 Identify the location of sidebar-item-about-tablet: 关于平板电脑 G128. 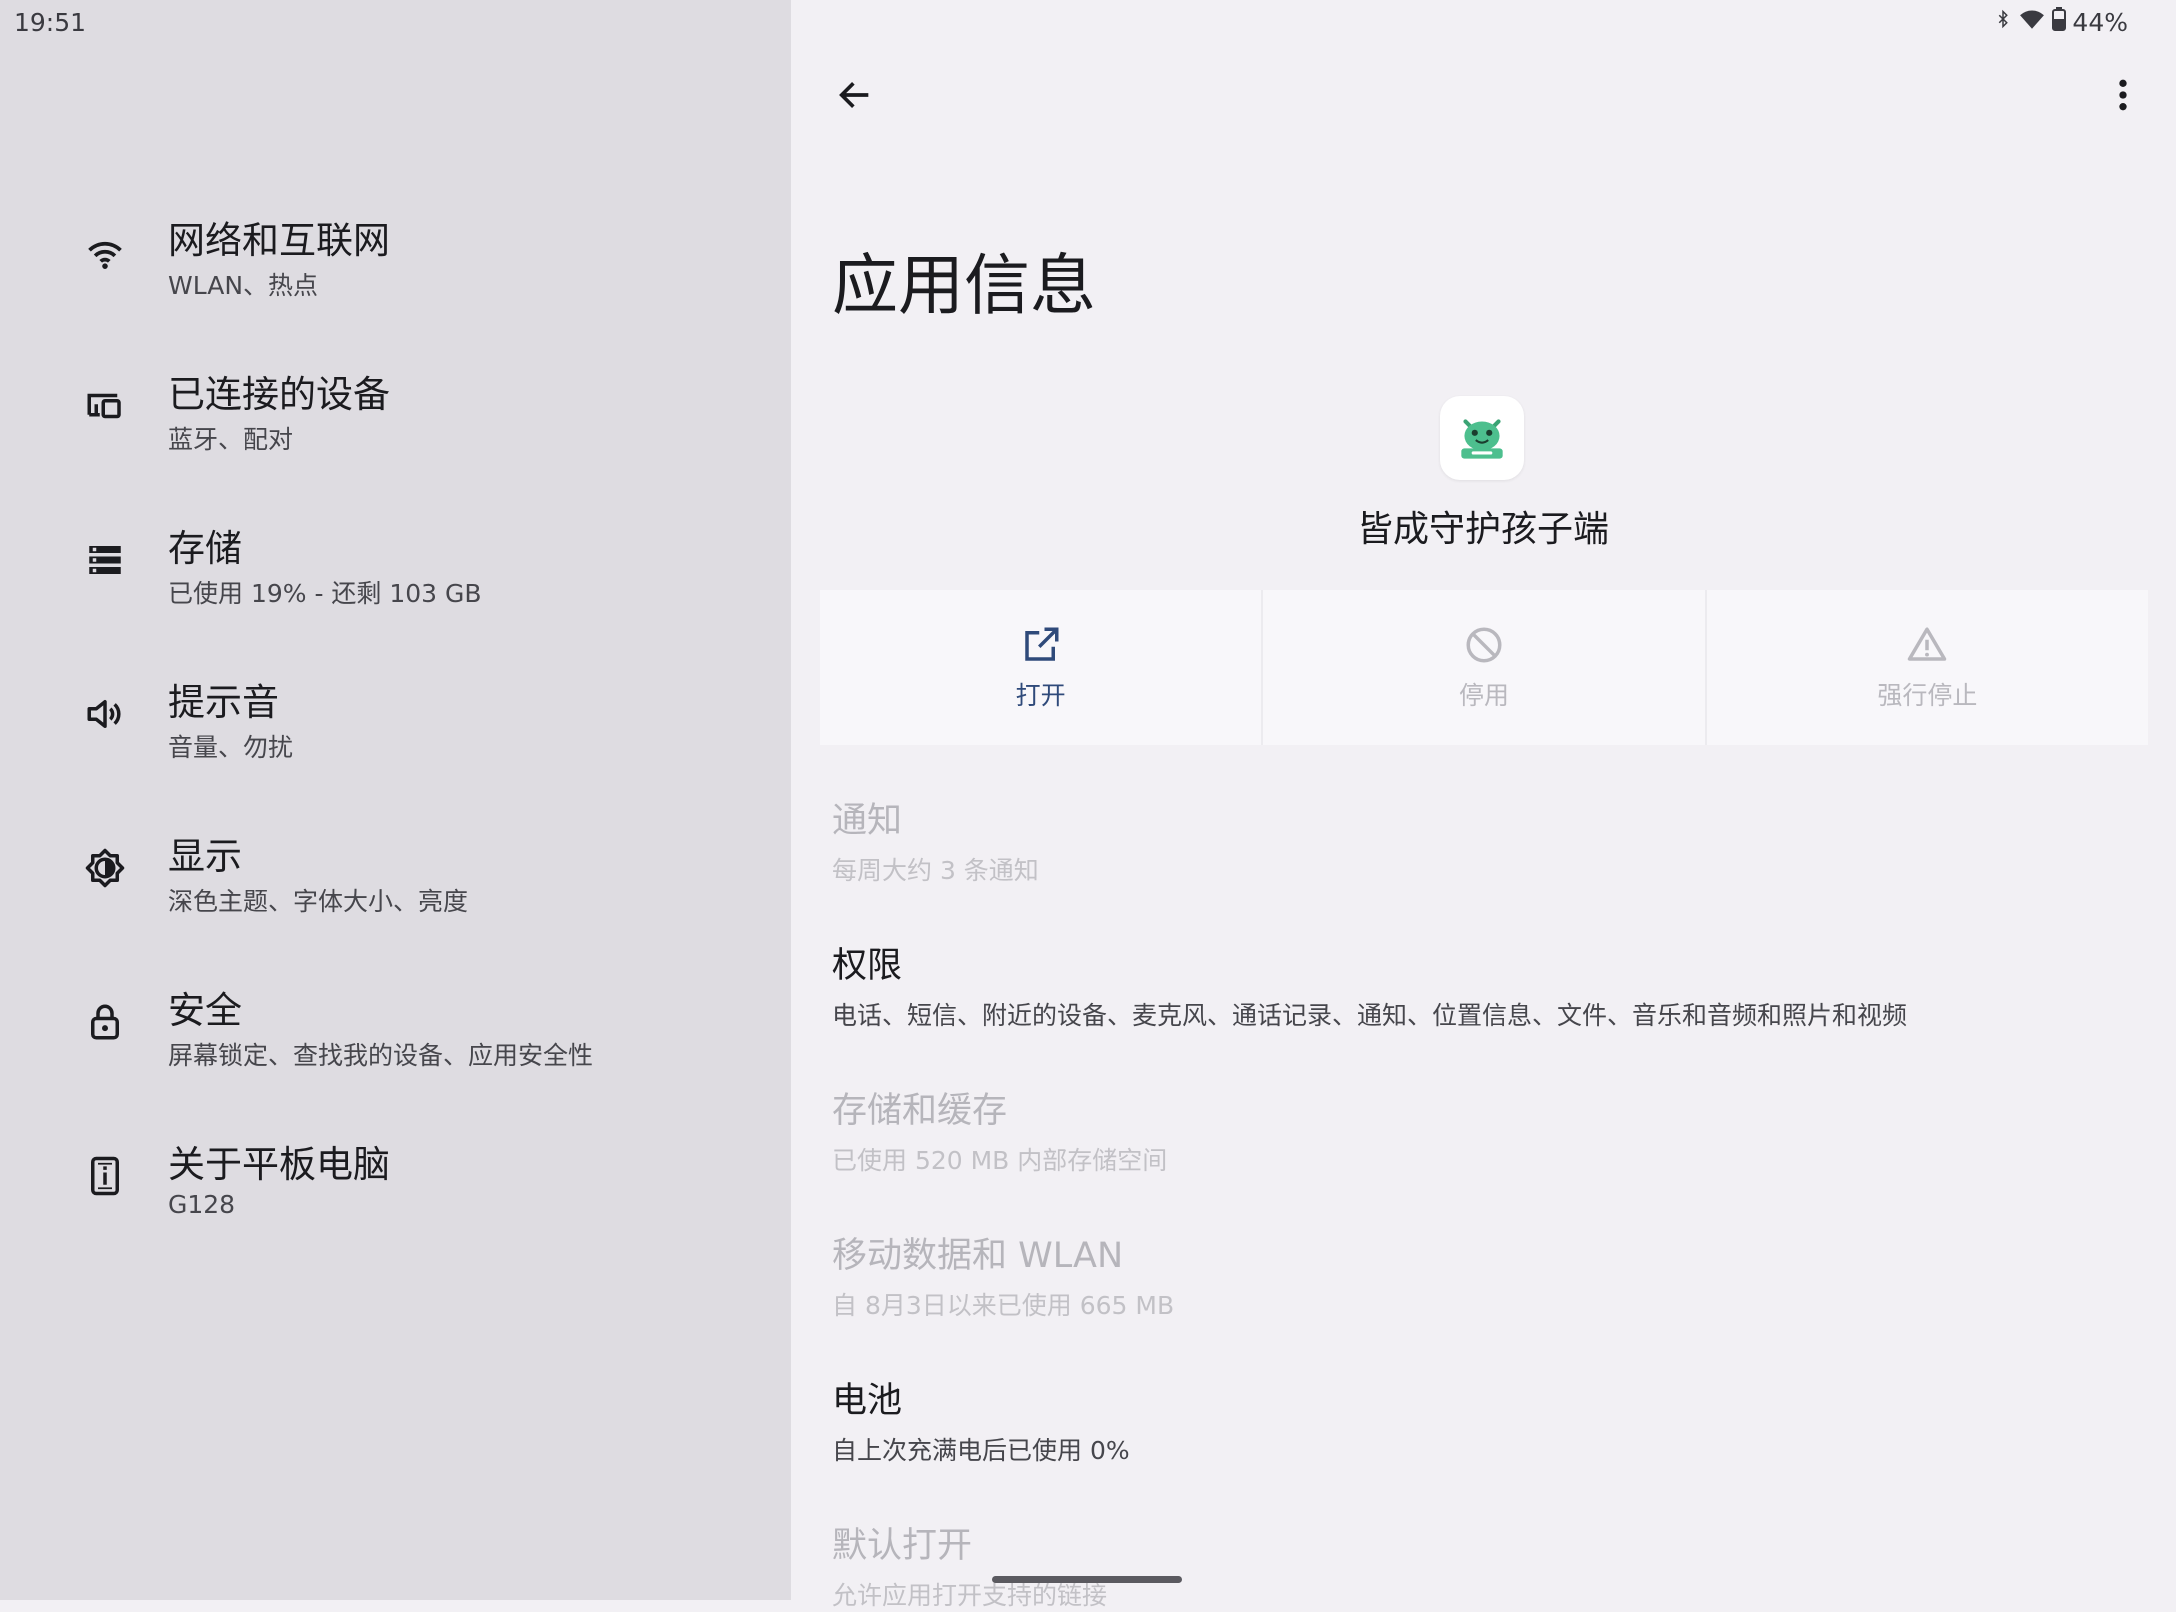
(395, 1176).